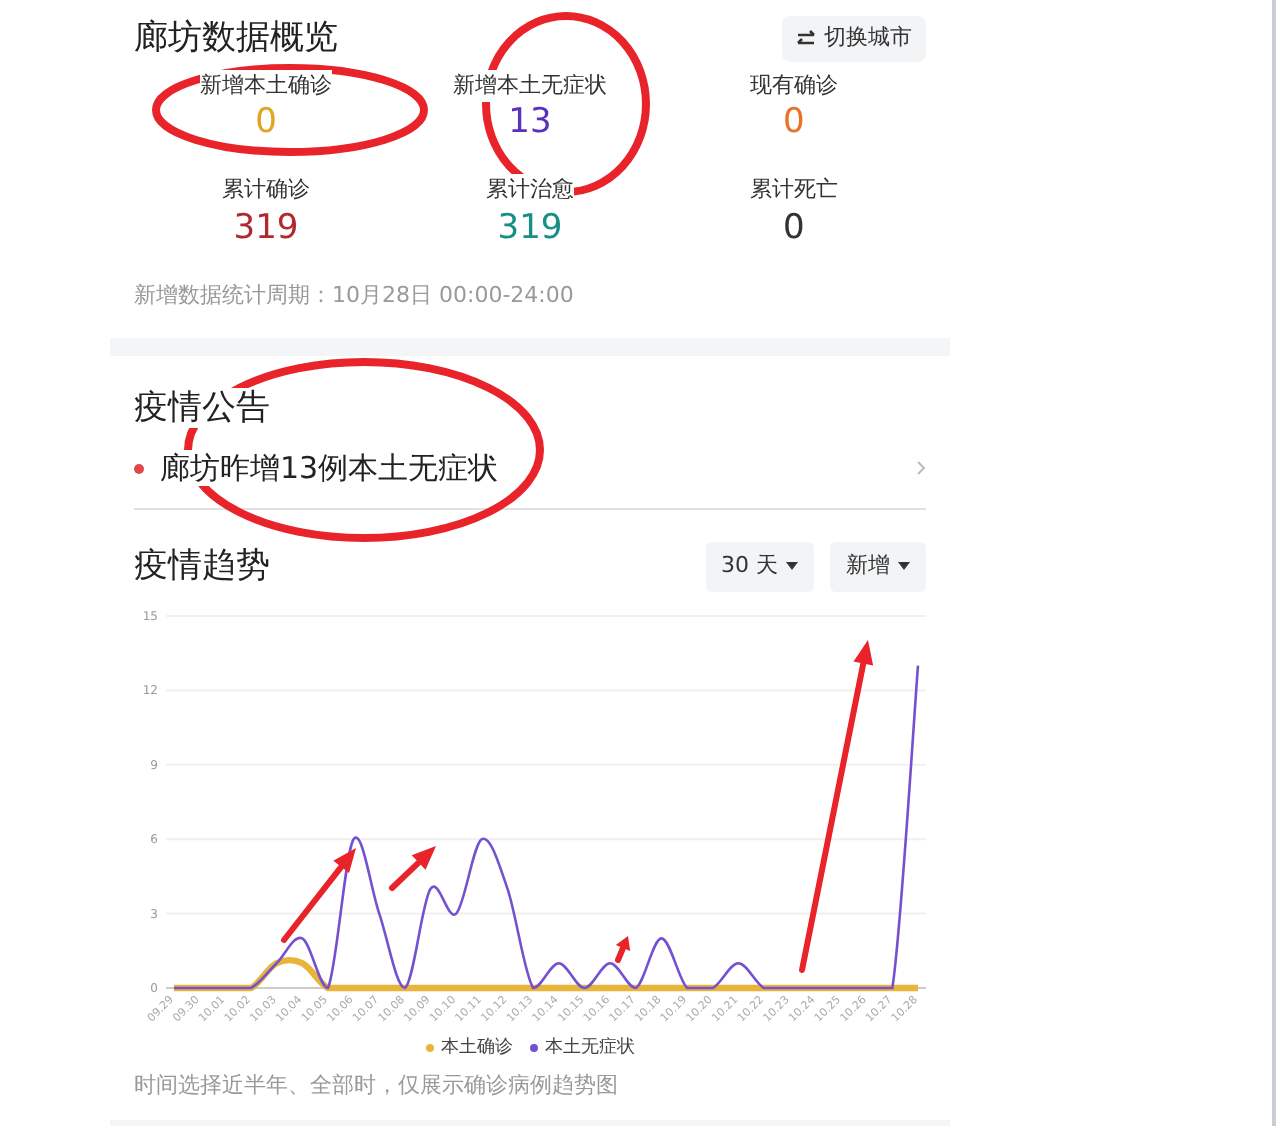 This screenshot has width=1280, height=1126. What do you see at coordinates (530, 122) in the screenshot?
I see `stat-value: 13` at bounding box center [530, 122].